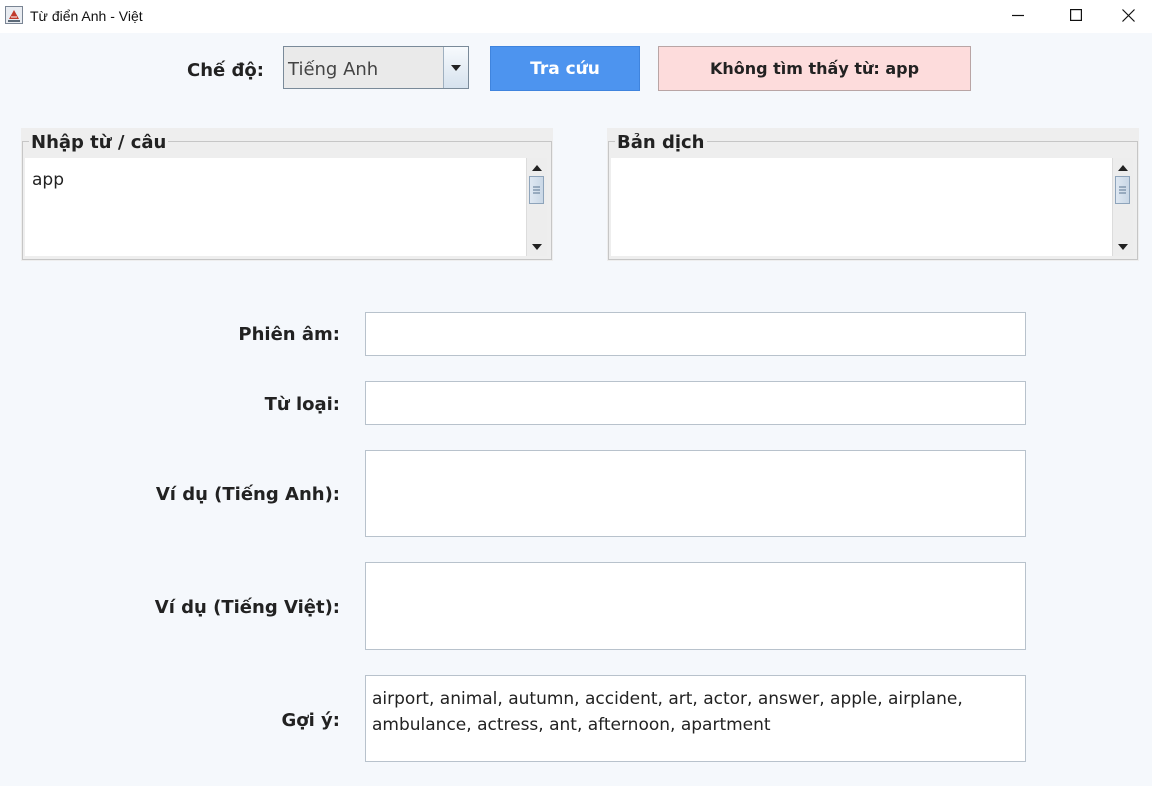 This screenshot has width=1152, height=786. I want to click on mode-select: Tiếng Anh, so click(376, 67).